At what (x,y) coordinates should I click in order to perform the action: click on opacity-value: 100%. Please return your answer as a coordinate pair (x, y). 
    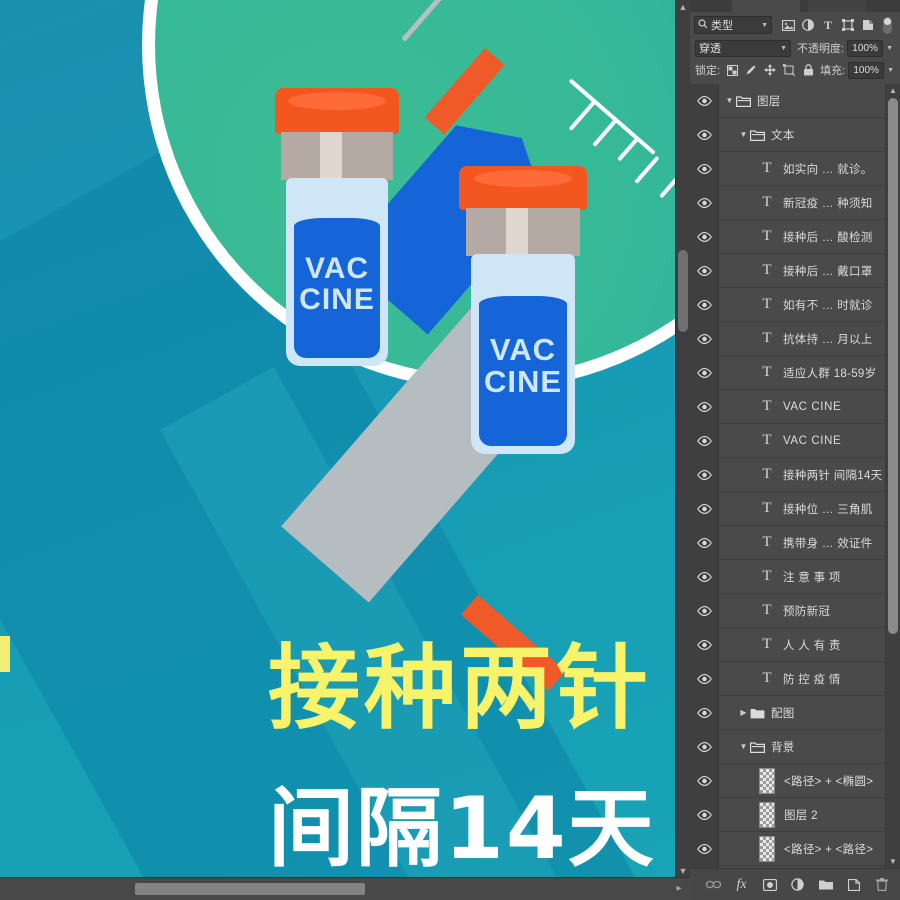
    Looking at the image, I should click on (865, 48).